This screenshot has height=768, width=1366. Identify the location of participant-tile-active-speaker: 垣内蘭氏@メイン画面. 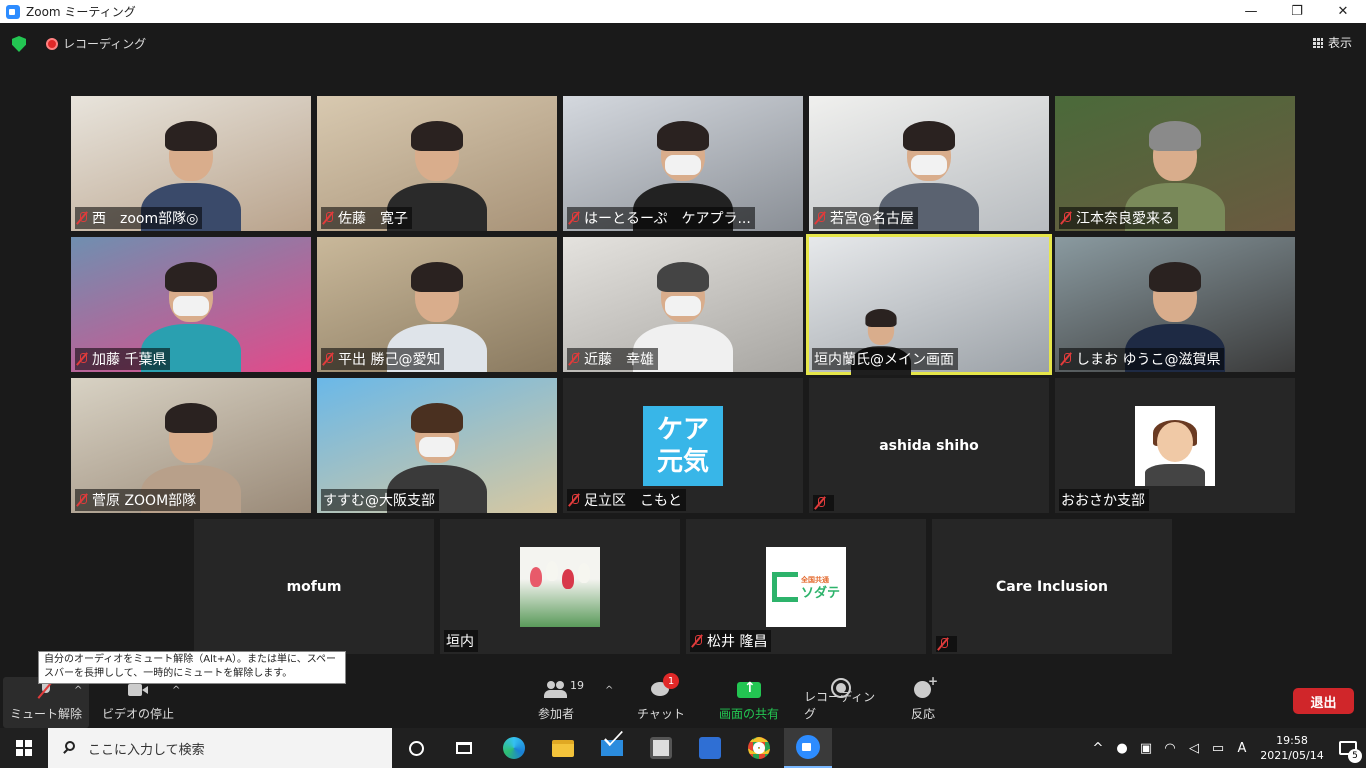
(929, 304).